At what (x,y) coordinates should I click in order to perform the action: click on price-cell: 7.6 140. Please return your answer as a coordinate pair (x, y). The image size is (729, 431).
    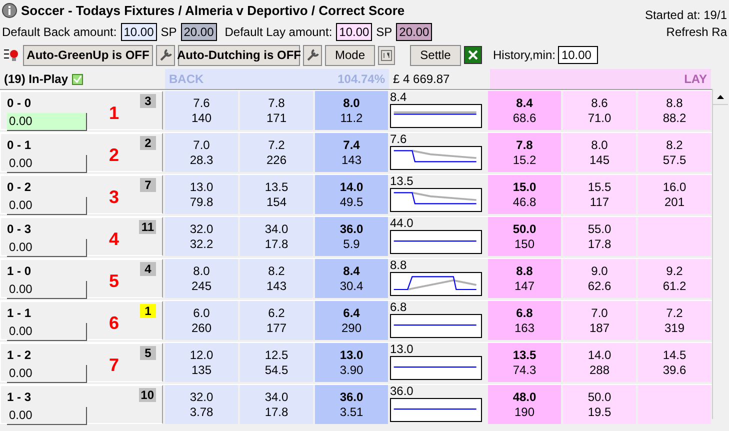
    Looking at the image, I should click on (201, 110).